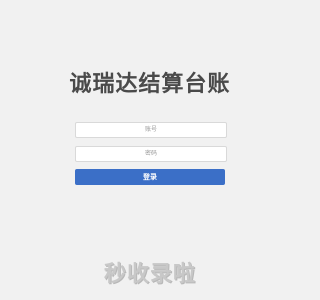  Describe the element at coordinates (150, 177) in the screenshot. I see `login-button: 登录` at that location.